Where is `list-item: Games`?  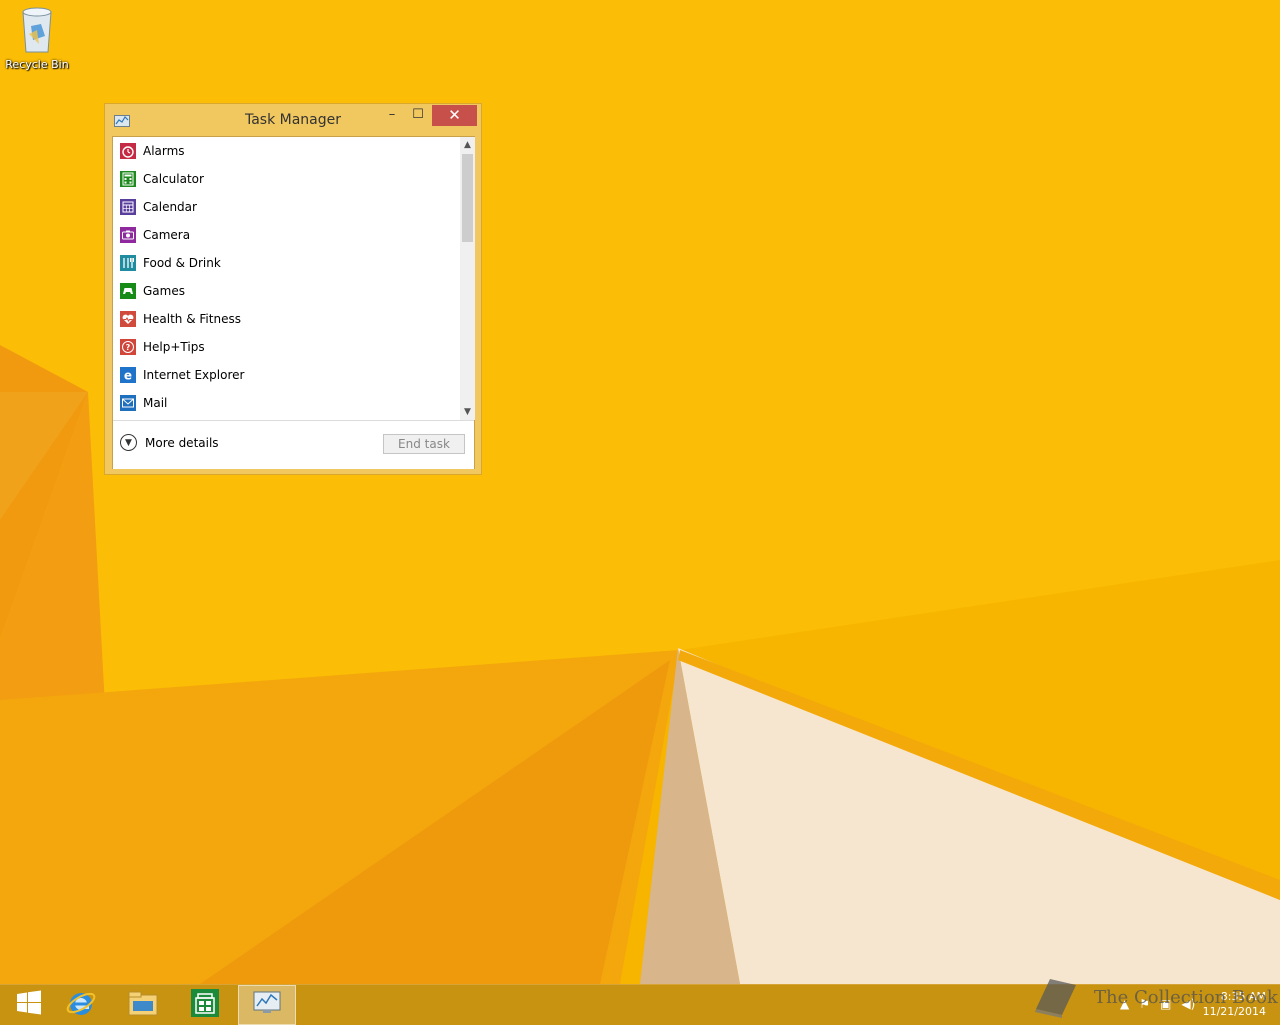
list-item: Games is located at coordinates (286, 291).